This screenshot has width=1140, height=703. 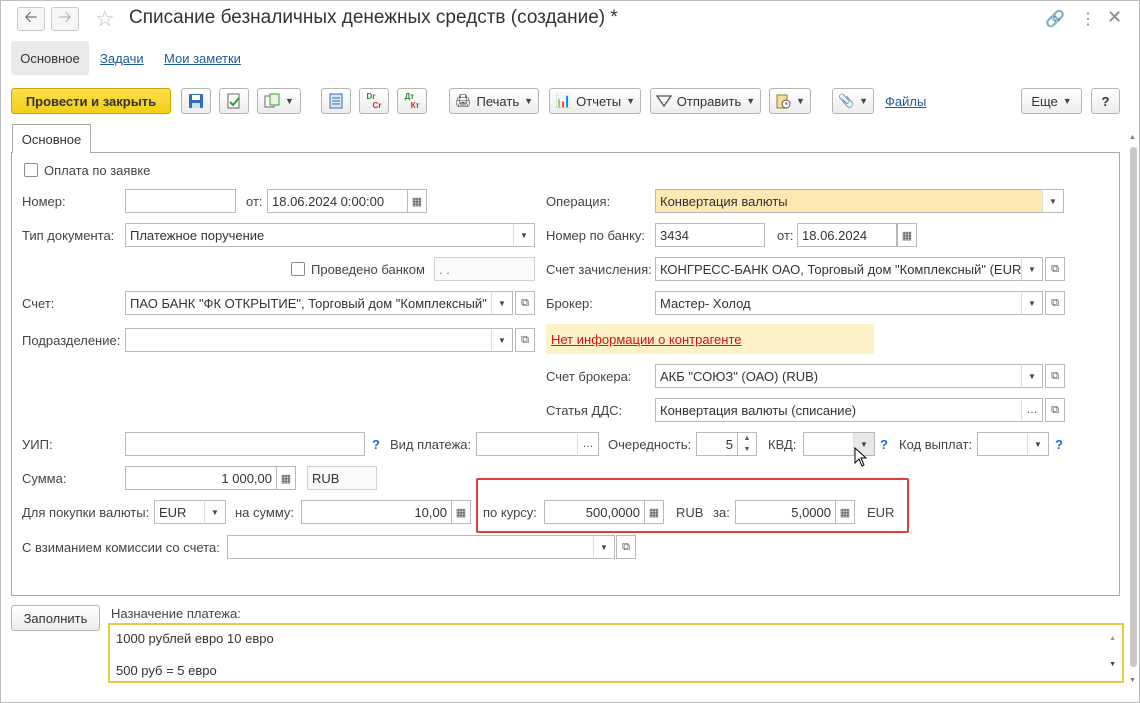 What do you see at coordinates (829, 444) in the screenshot?
I see `kvd-field` at bounding box center [829, 444].